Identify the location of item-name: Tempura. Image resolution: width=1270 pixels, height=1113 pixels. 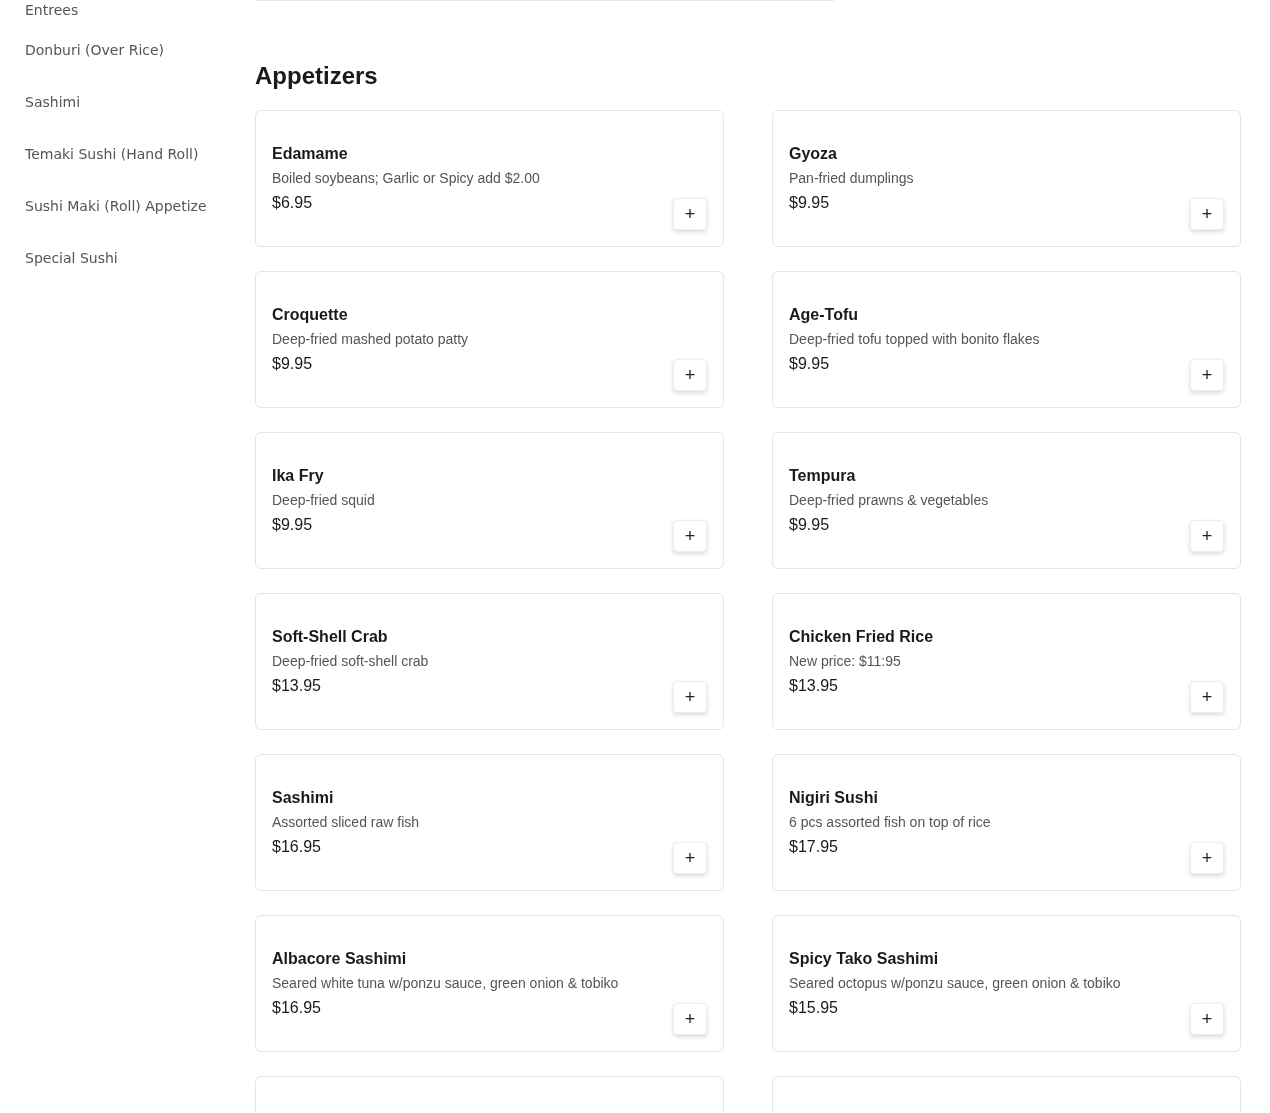
(822, 476).